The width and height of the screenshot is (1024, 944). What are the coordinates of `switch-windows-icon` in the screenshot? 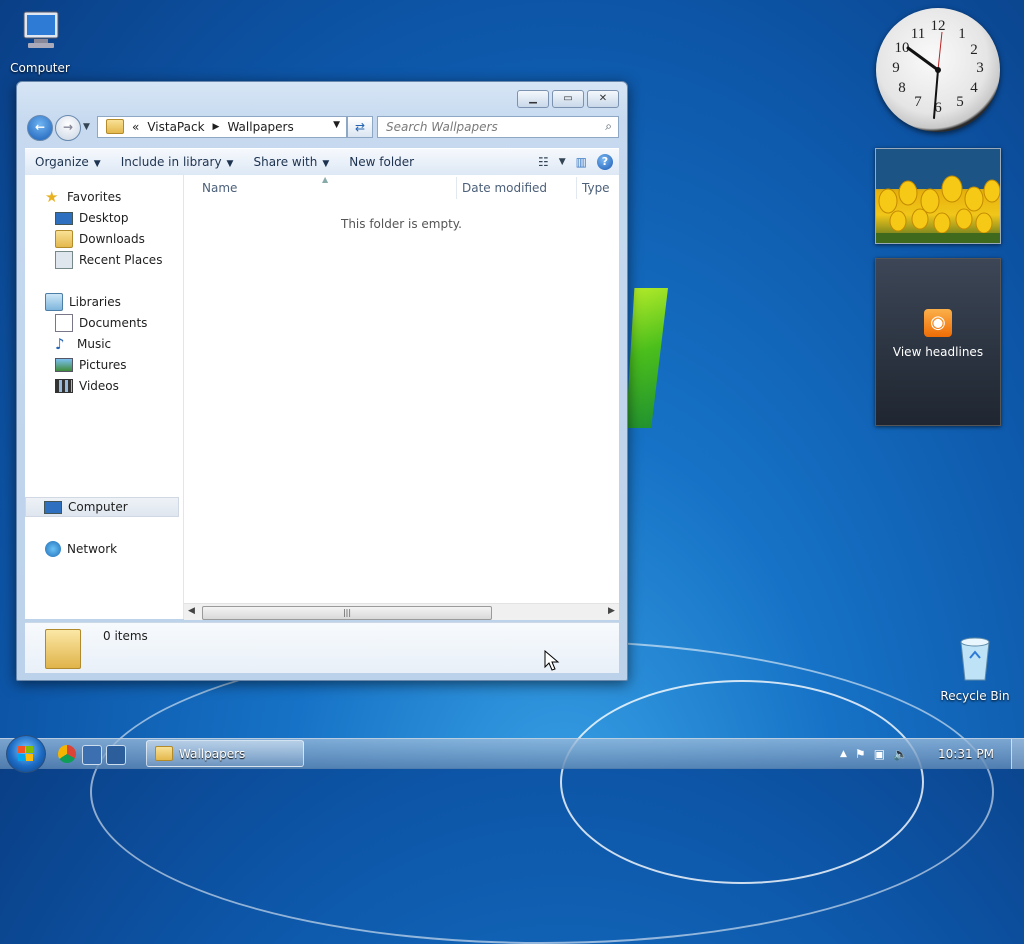 It's located at (116, 755).